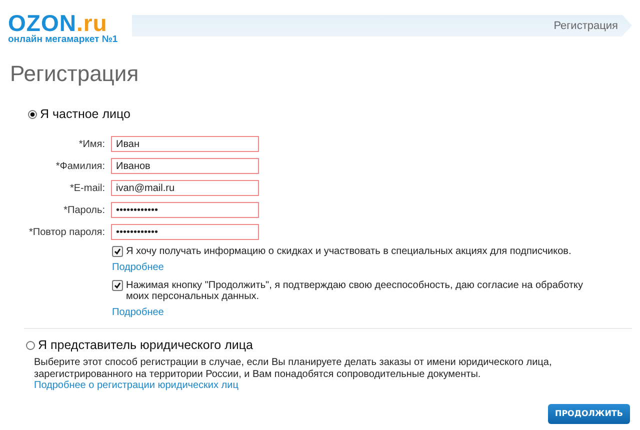 Image resolution: width=640 pixels, height=430 pixels. I want to click on continue-button: ПРОДОЛЖИТЬ, so click(589, 414).